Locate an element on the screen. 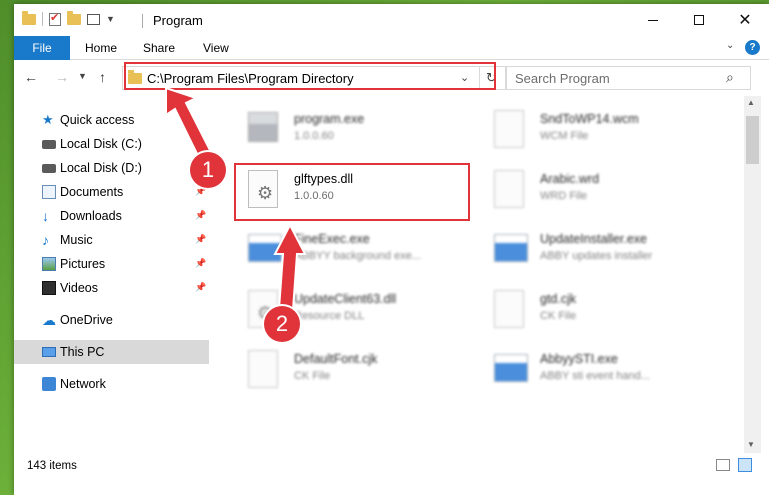  vertical-scrollbar: ▲ ▼ is located at coordinates (752, 274).